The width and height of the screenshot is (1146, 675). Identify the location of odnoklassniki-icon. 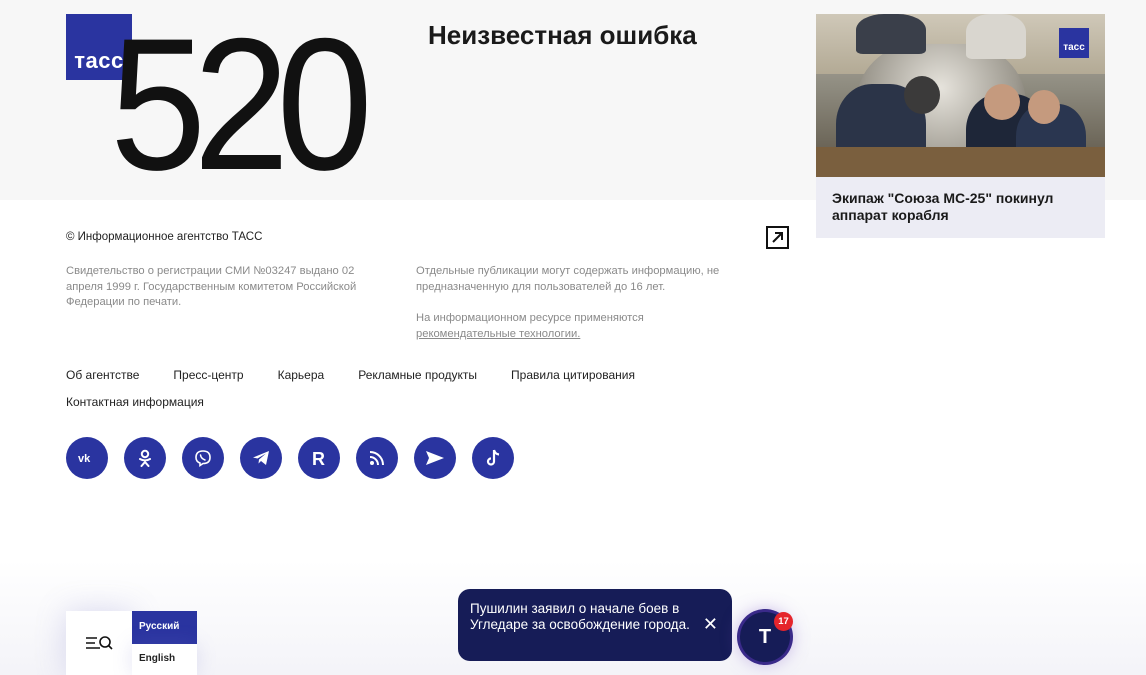
(145, 458).